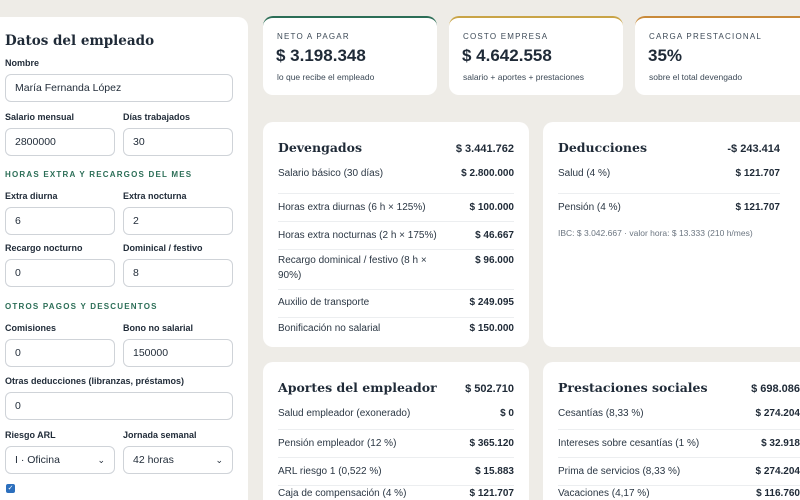 This screenshot has width=800, height=500. Describe the element at coordinates (506, 36) in the screenshot. I see `company-cost-label: COSTO EMPRESA` at that location.